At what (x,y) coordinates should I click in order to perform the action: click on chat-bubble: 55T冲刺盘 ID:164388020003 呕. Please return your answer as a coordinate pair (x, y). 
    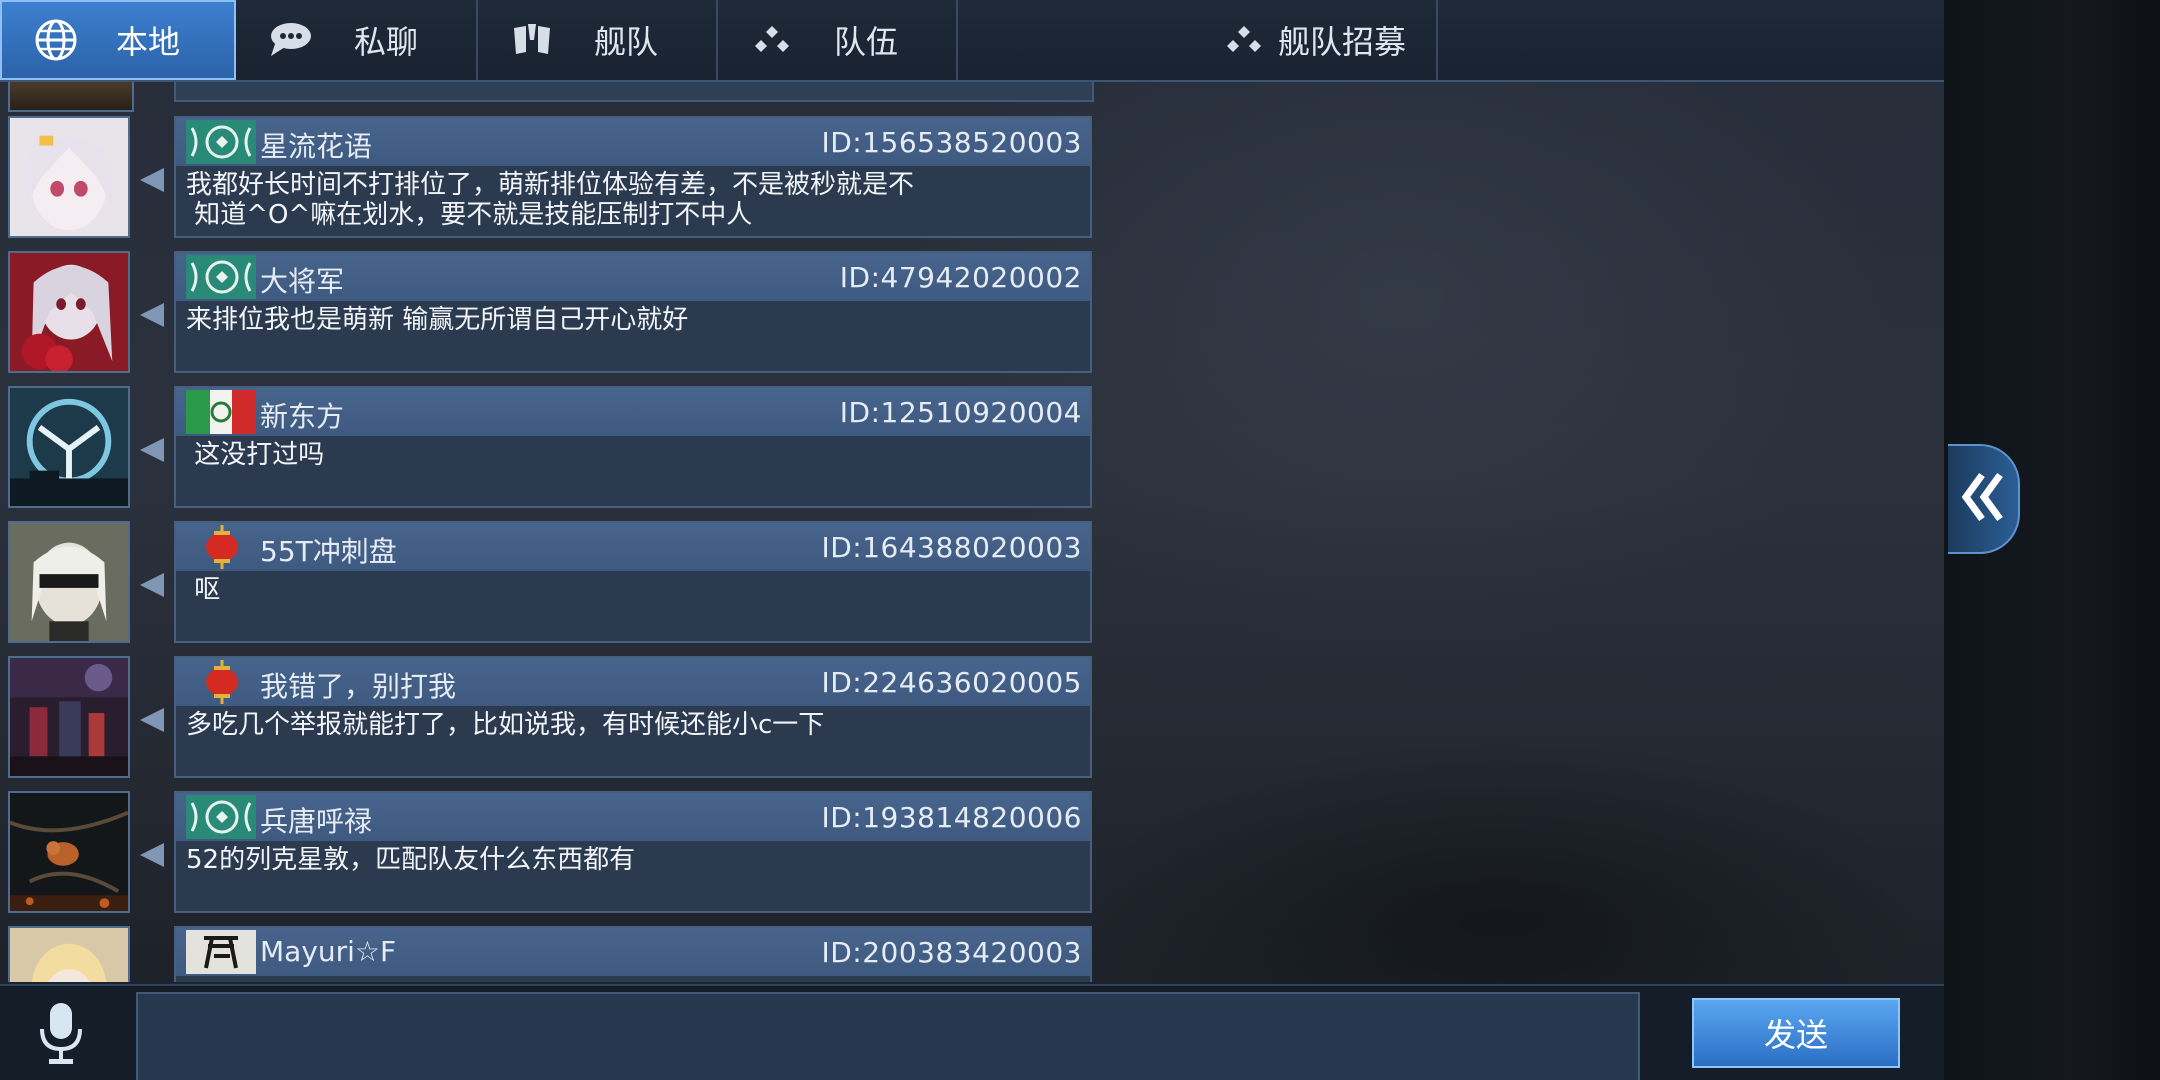
    Looking at the image, I should click on (633, 582).